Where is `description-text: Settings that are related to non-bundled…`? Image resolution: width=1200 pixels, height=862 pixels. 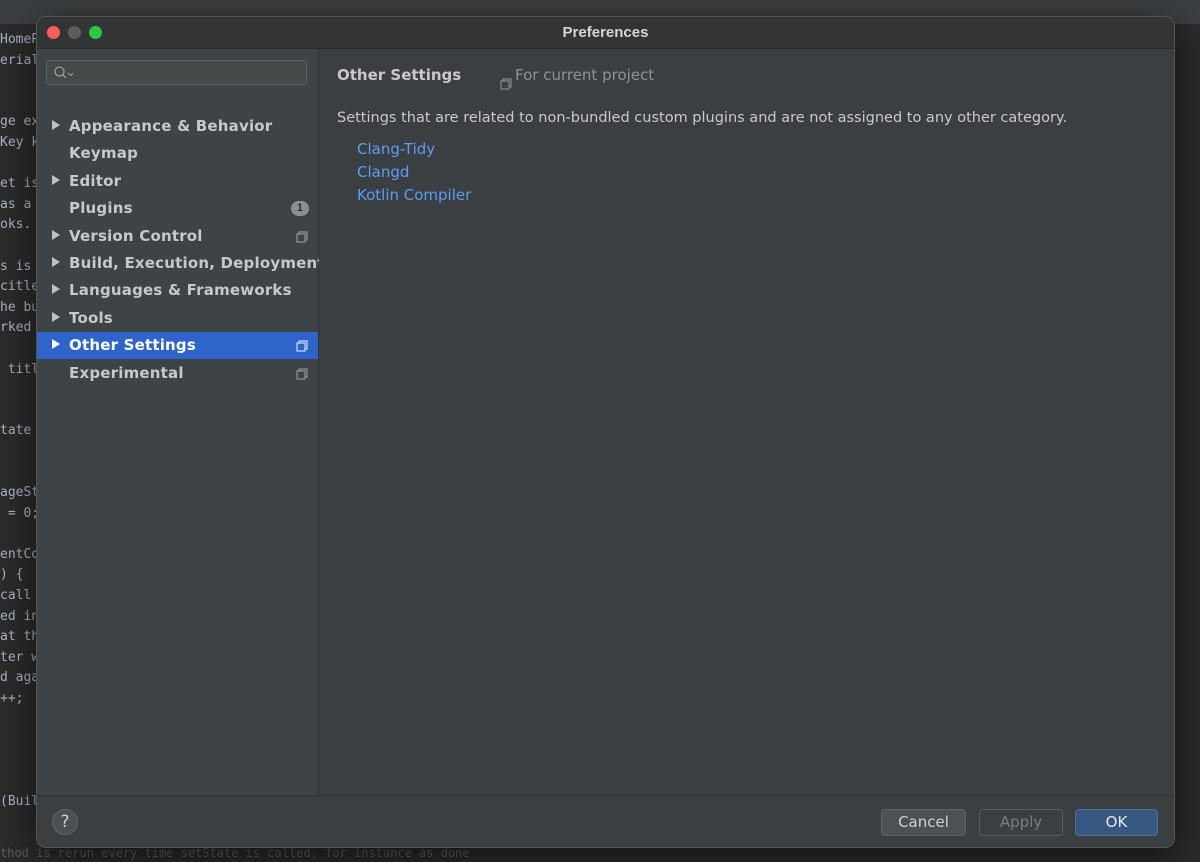
description-text: Settings that are related to non-bundled… is located at coordinates (702, 118).